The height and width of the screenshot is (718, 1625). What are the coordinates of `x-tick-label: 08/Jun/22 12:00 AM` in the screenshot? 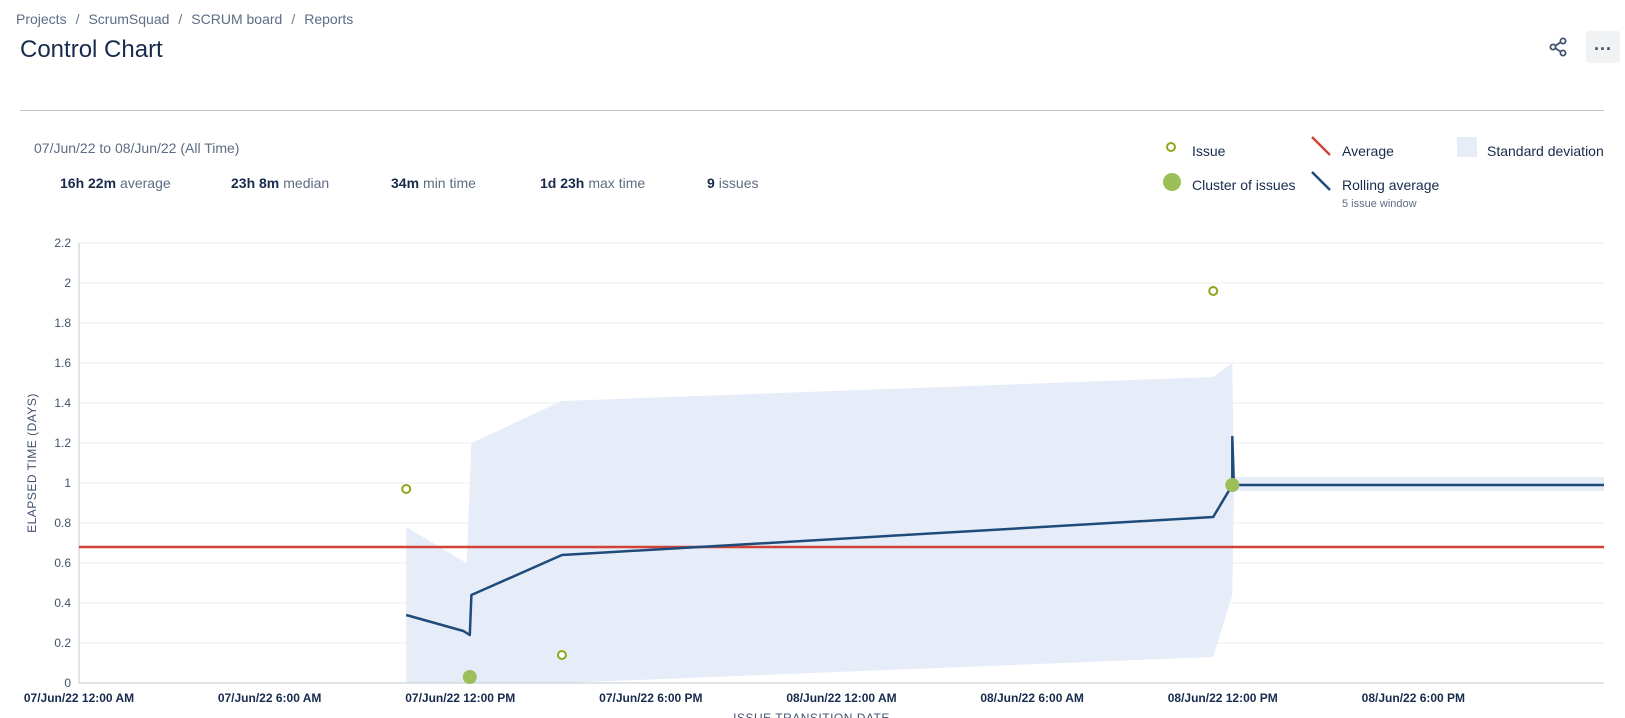 It's located at (841, 698).